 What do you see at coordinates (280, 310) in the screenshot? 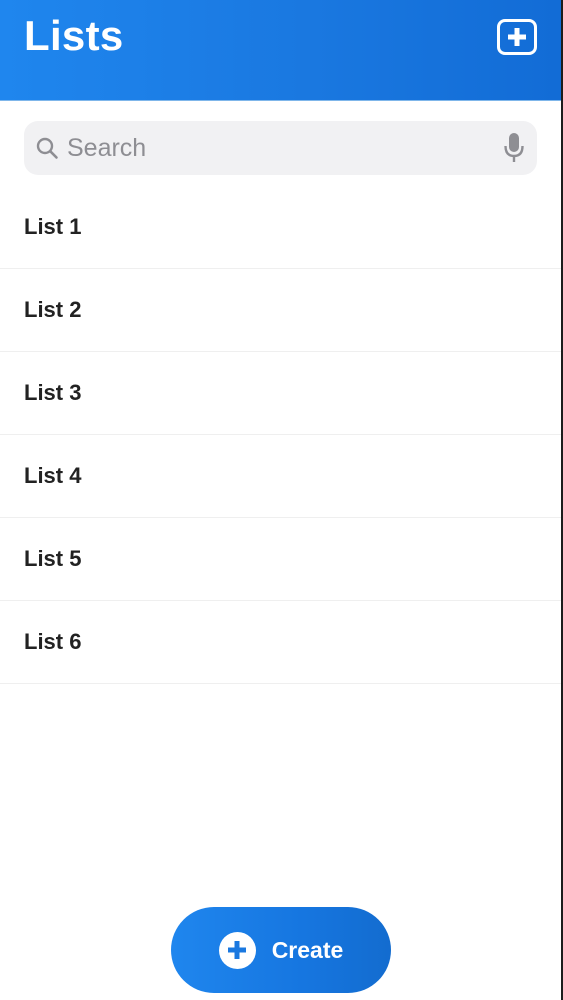
I see `list-item: List 2` at bounding box center [280, 310].